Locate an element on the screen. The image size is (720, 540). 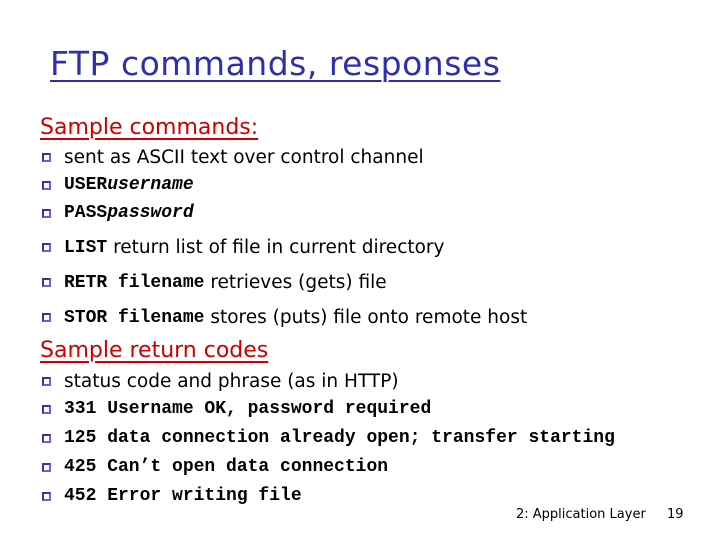
footer-chapter: 2: Application Layer is located at coordinates (581, 514).